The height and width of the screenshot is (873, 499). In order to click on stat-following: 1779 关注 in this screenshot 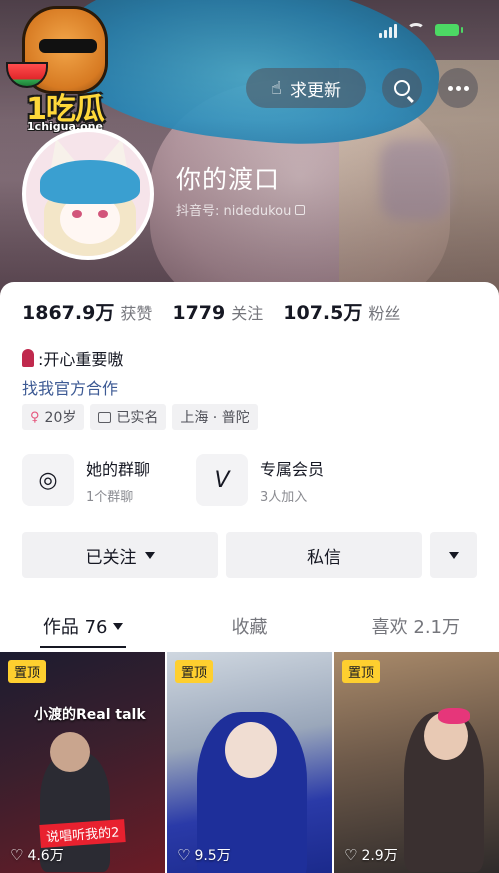, I will do `click(217, 312)`.